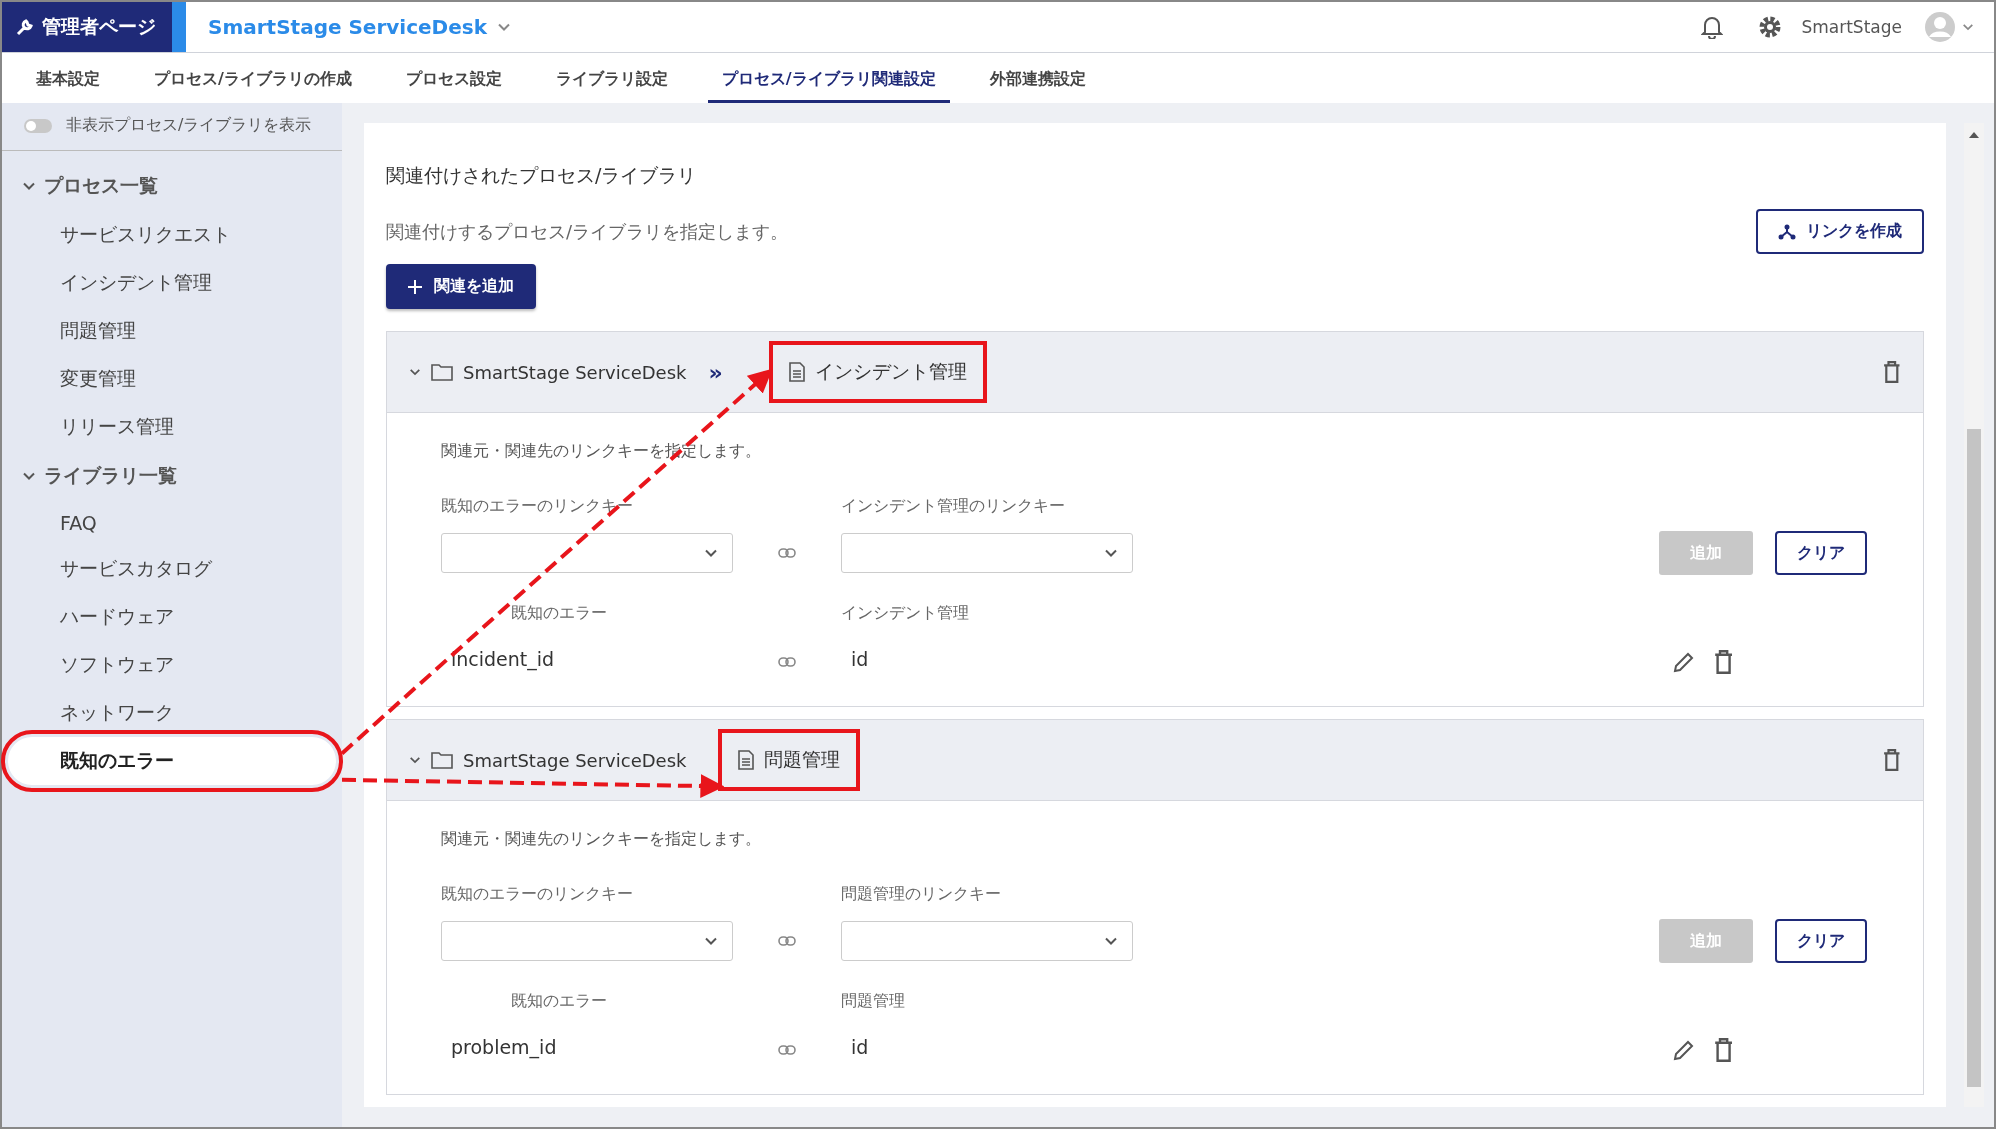 The image size is (1996, 1129). What do you see at coordinates (172, 713) in the screenshot?
I see `sidebar-item: ネットワーク` at bounding box center [172, 713].